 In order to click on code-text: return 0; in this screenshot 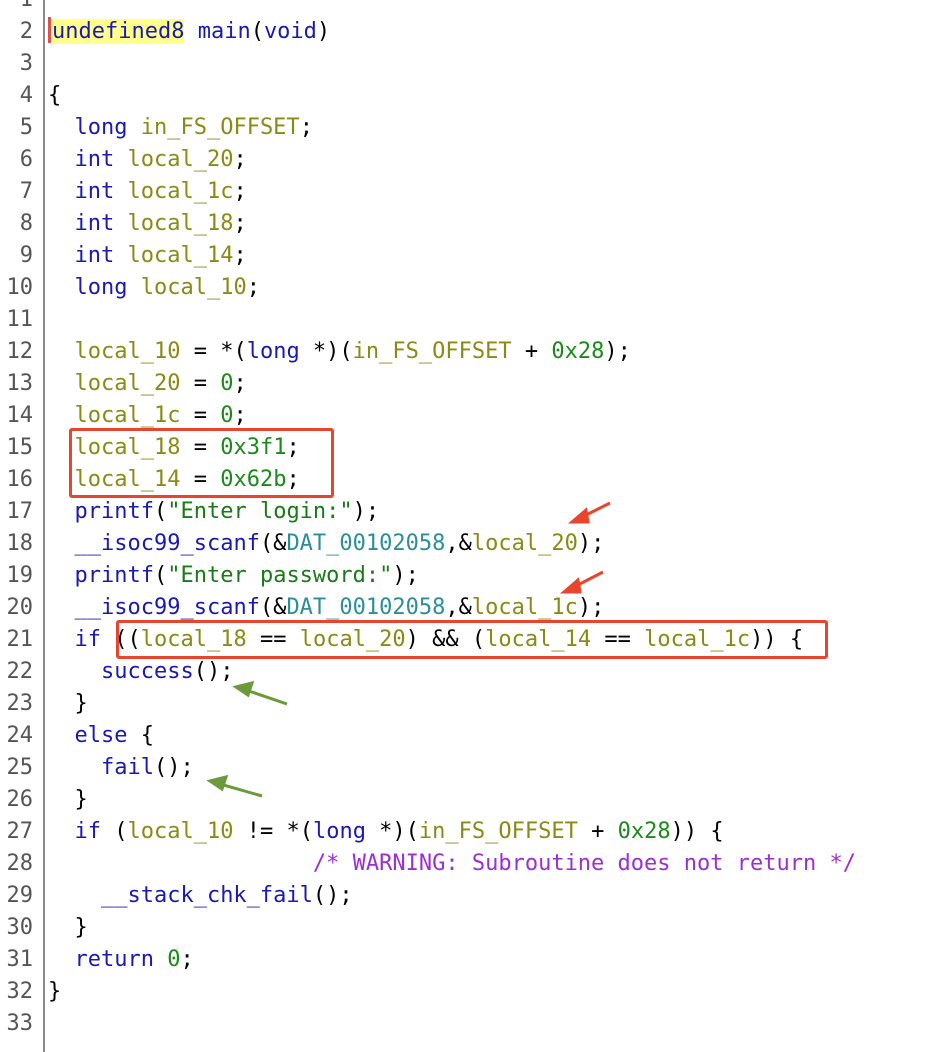, I will do `click(121, 960)`.